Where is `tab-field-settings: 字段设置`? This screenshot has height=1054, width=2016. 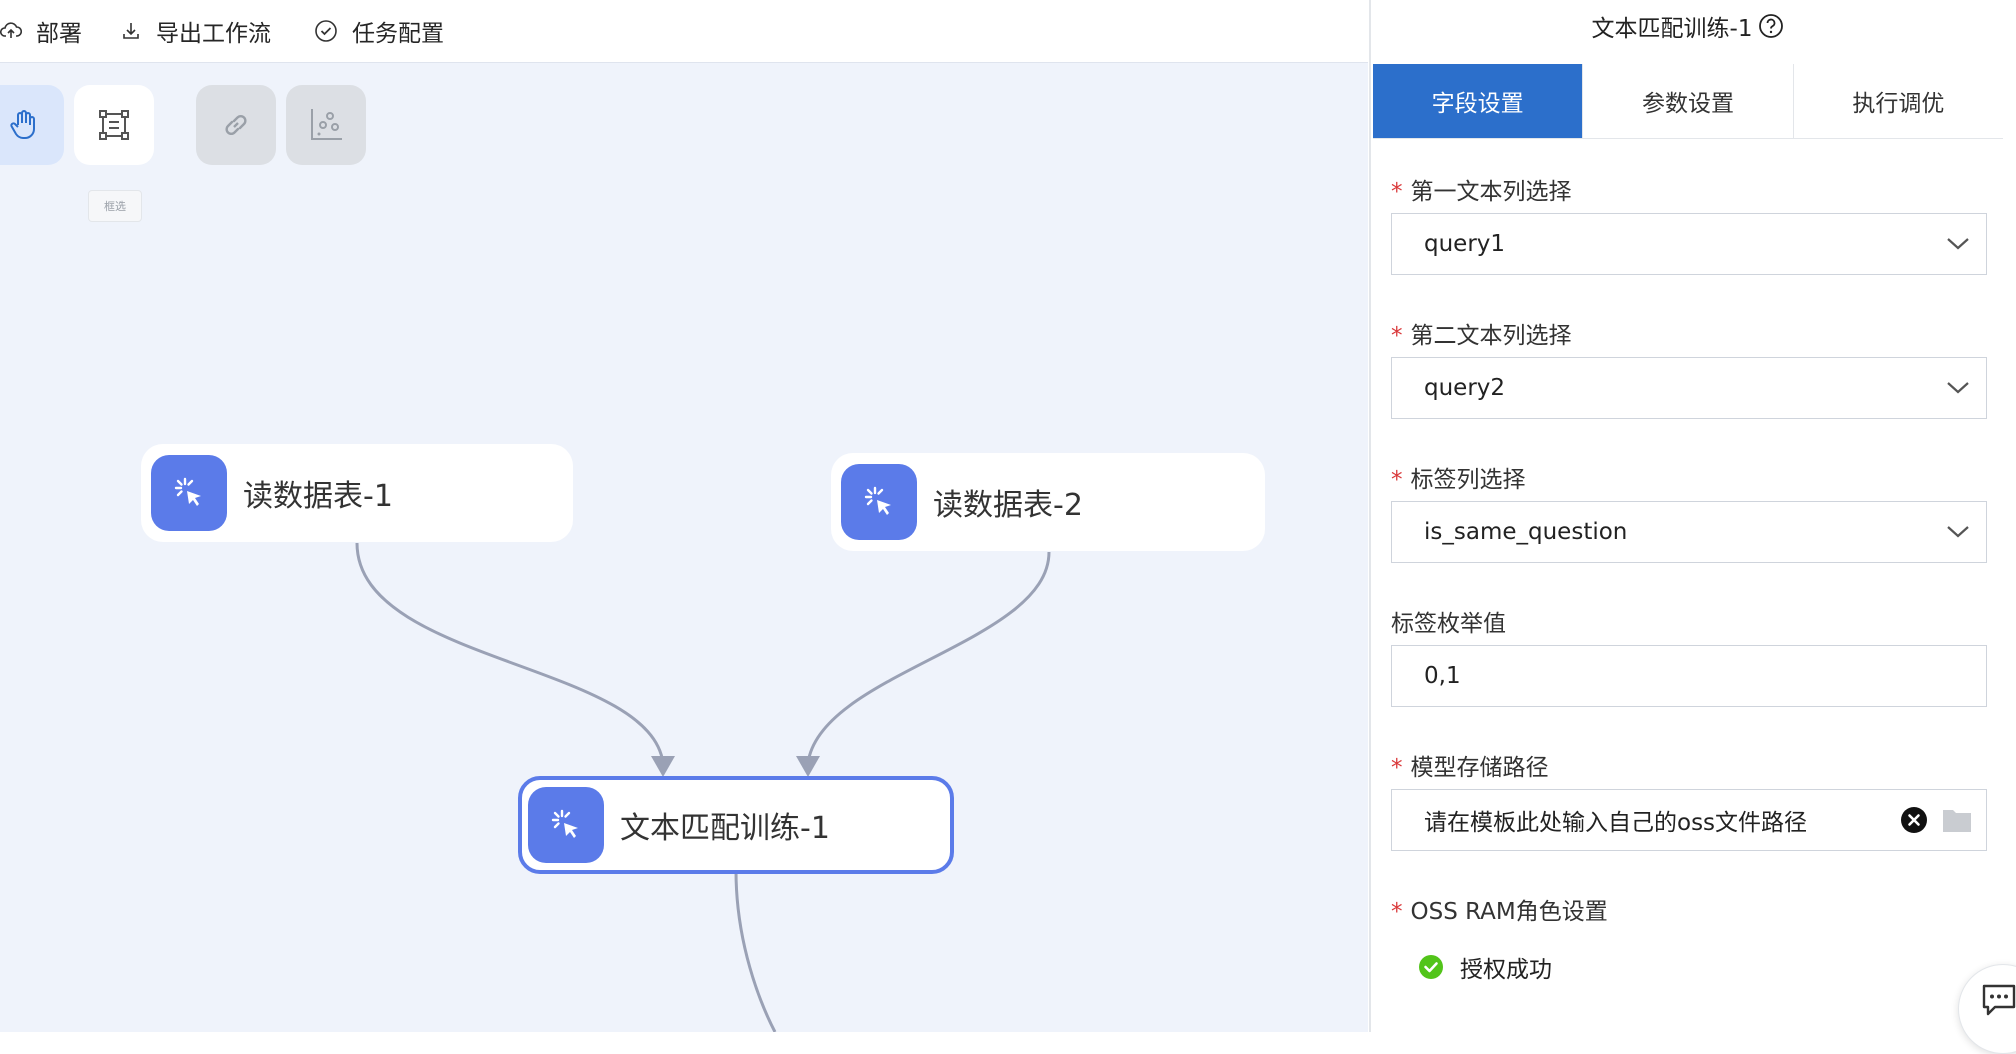
tab-field-settings: 字段设置 is located at coordinates (1478, 101).